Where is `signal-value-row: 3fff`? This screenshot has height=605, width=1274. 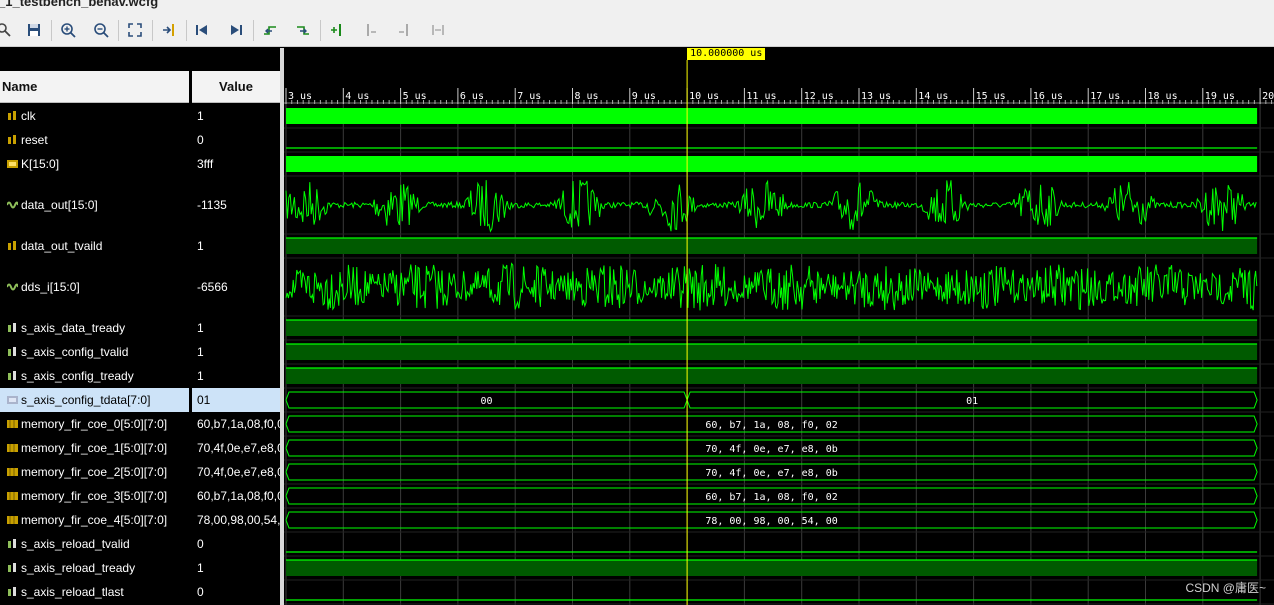
signal-value-row: 3fff is located at coordinates (236, 164).